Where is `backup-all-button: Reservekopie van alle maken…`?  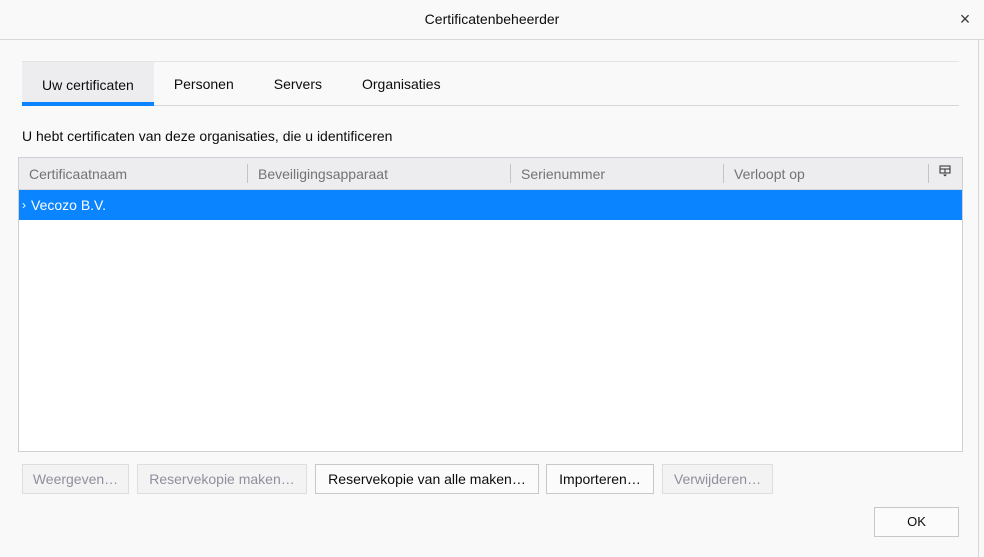
backup-all-button: Reservekopie van alle maken… is located at coordinates (427, 479).